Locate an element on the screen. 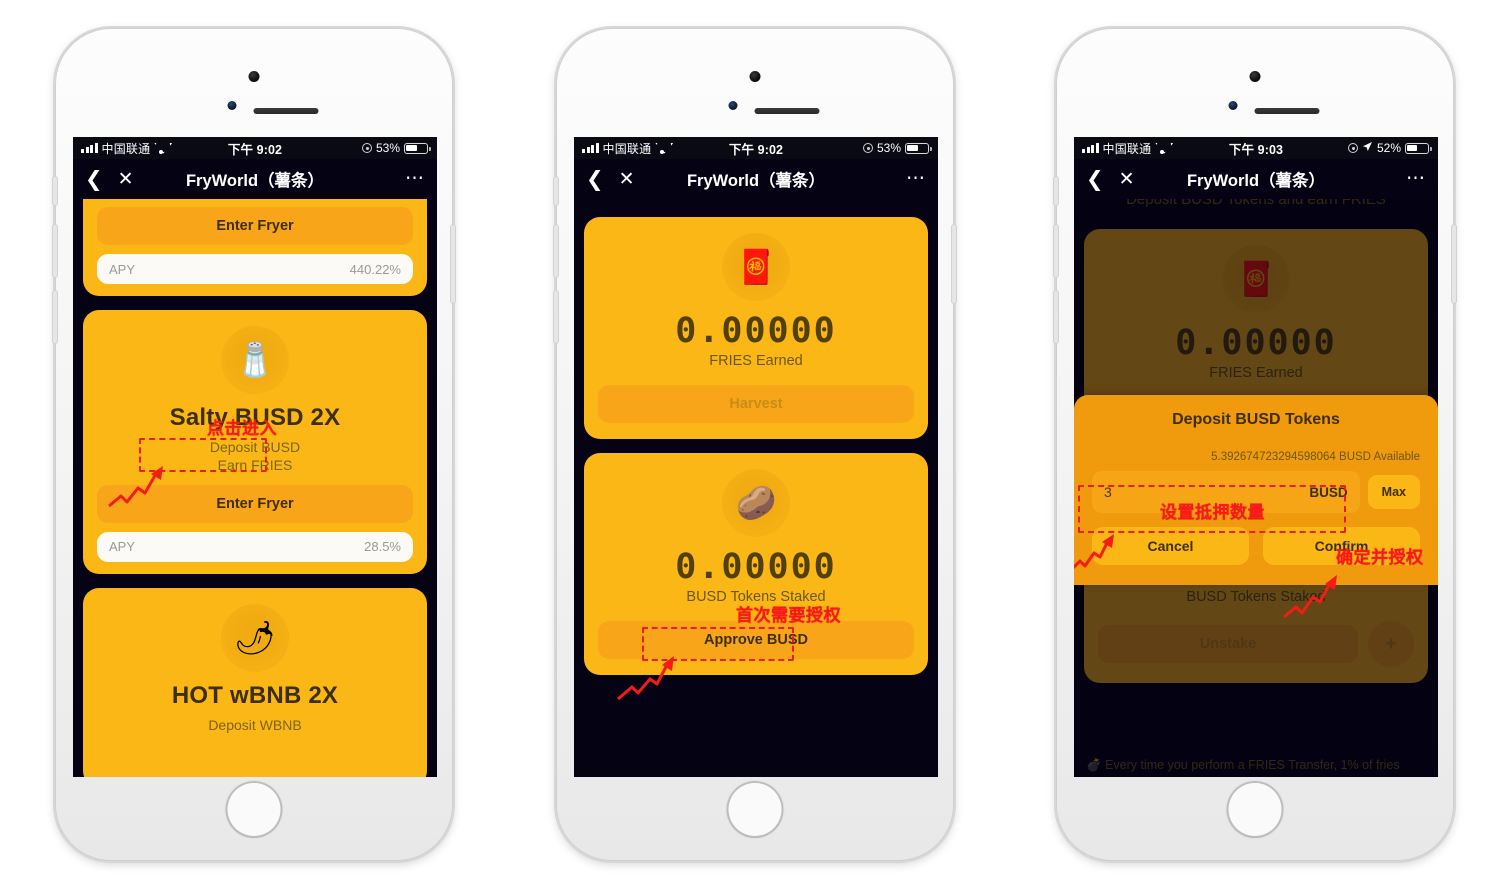 This screenshot has height=889, width=1500. modal-title: Deposit BUSD Tokens is located at coordinates (1256, 419).